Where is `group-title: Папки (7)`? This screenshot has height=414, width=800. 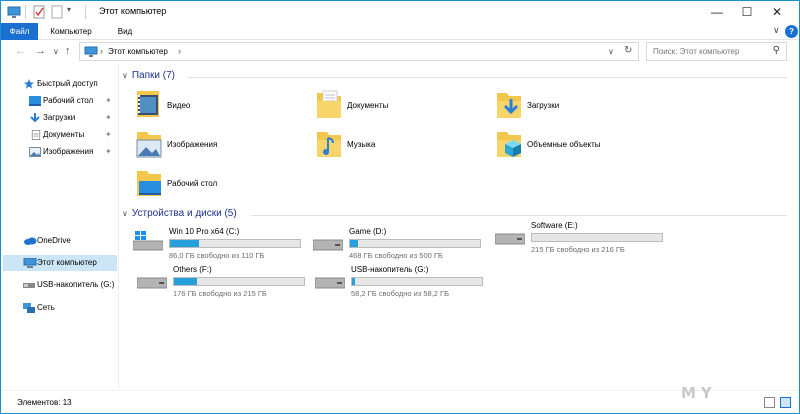
group-title: Папки (7) is located at coordinates (153, 75).